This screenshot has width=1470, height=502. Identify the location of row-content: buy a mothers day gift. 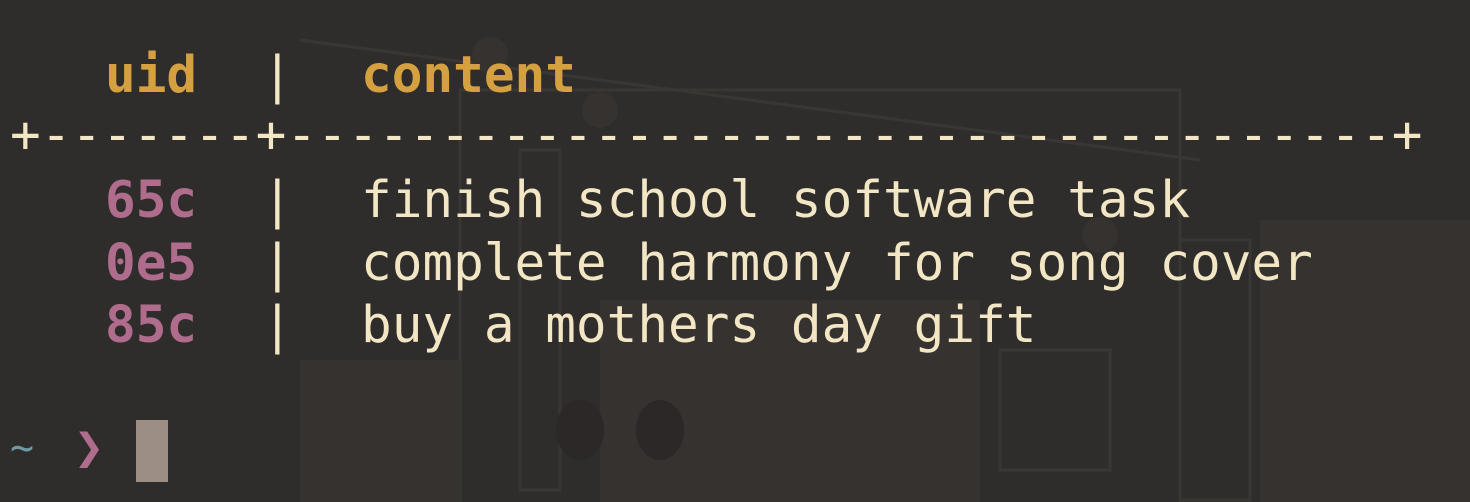
(699, 325).